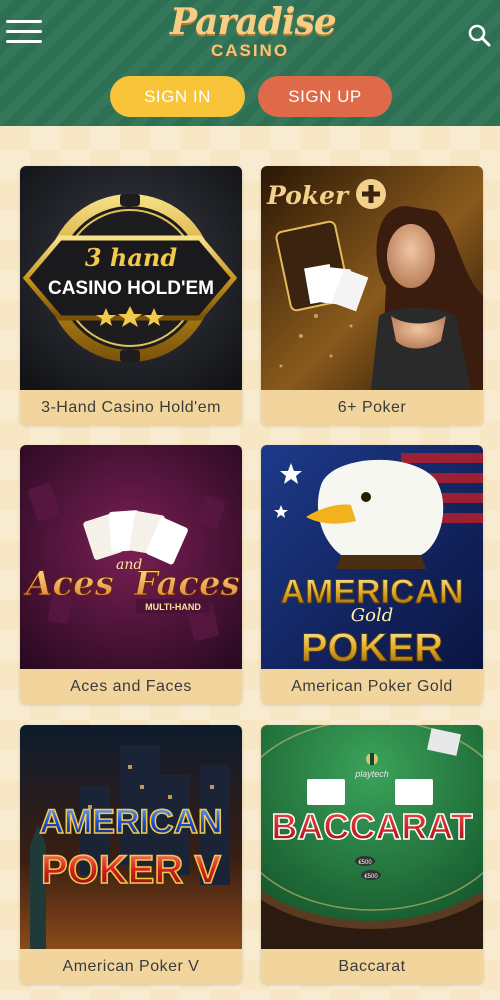 The height and width of the screenshot is (1000, 500). I want to click on game-card-aces-and-faces: Aces and Faces MULTI-HAND Aces and Faces, so click(131, 574).